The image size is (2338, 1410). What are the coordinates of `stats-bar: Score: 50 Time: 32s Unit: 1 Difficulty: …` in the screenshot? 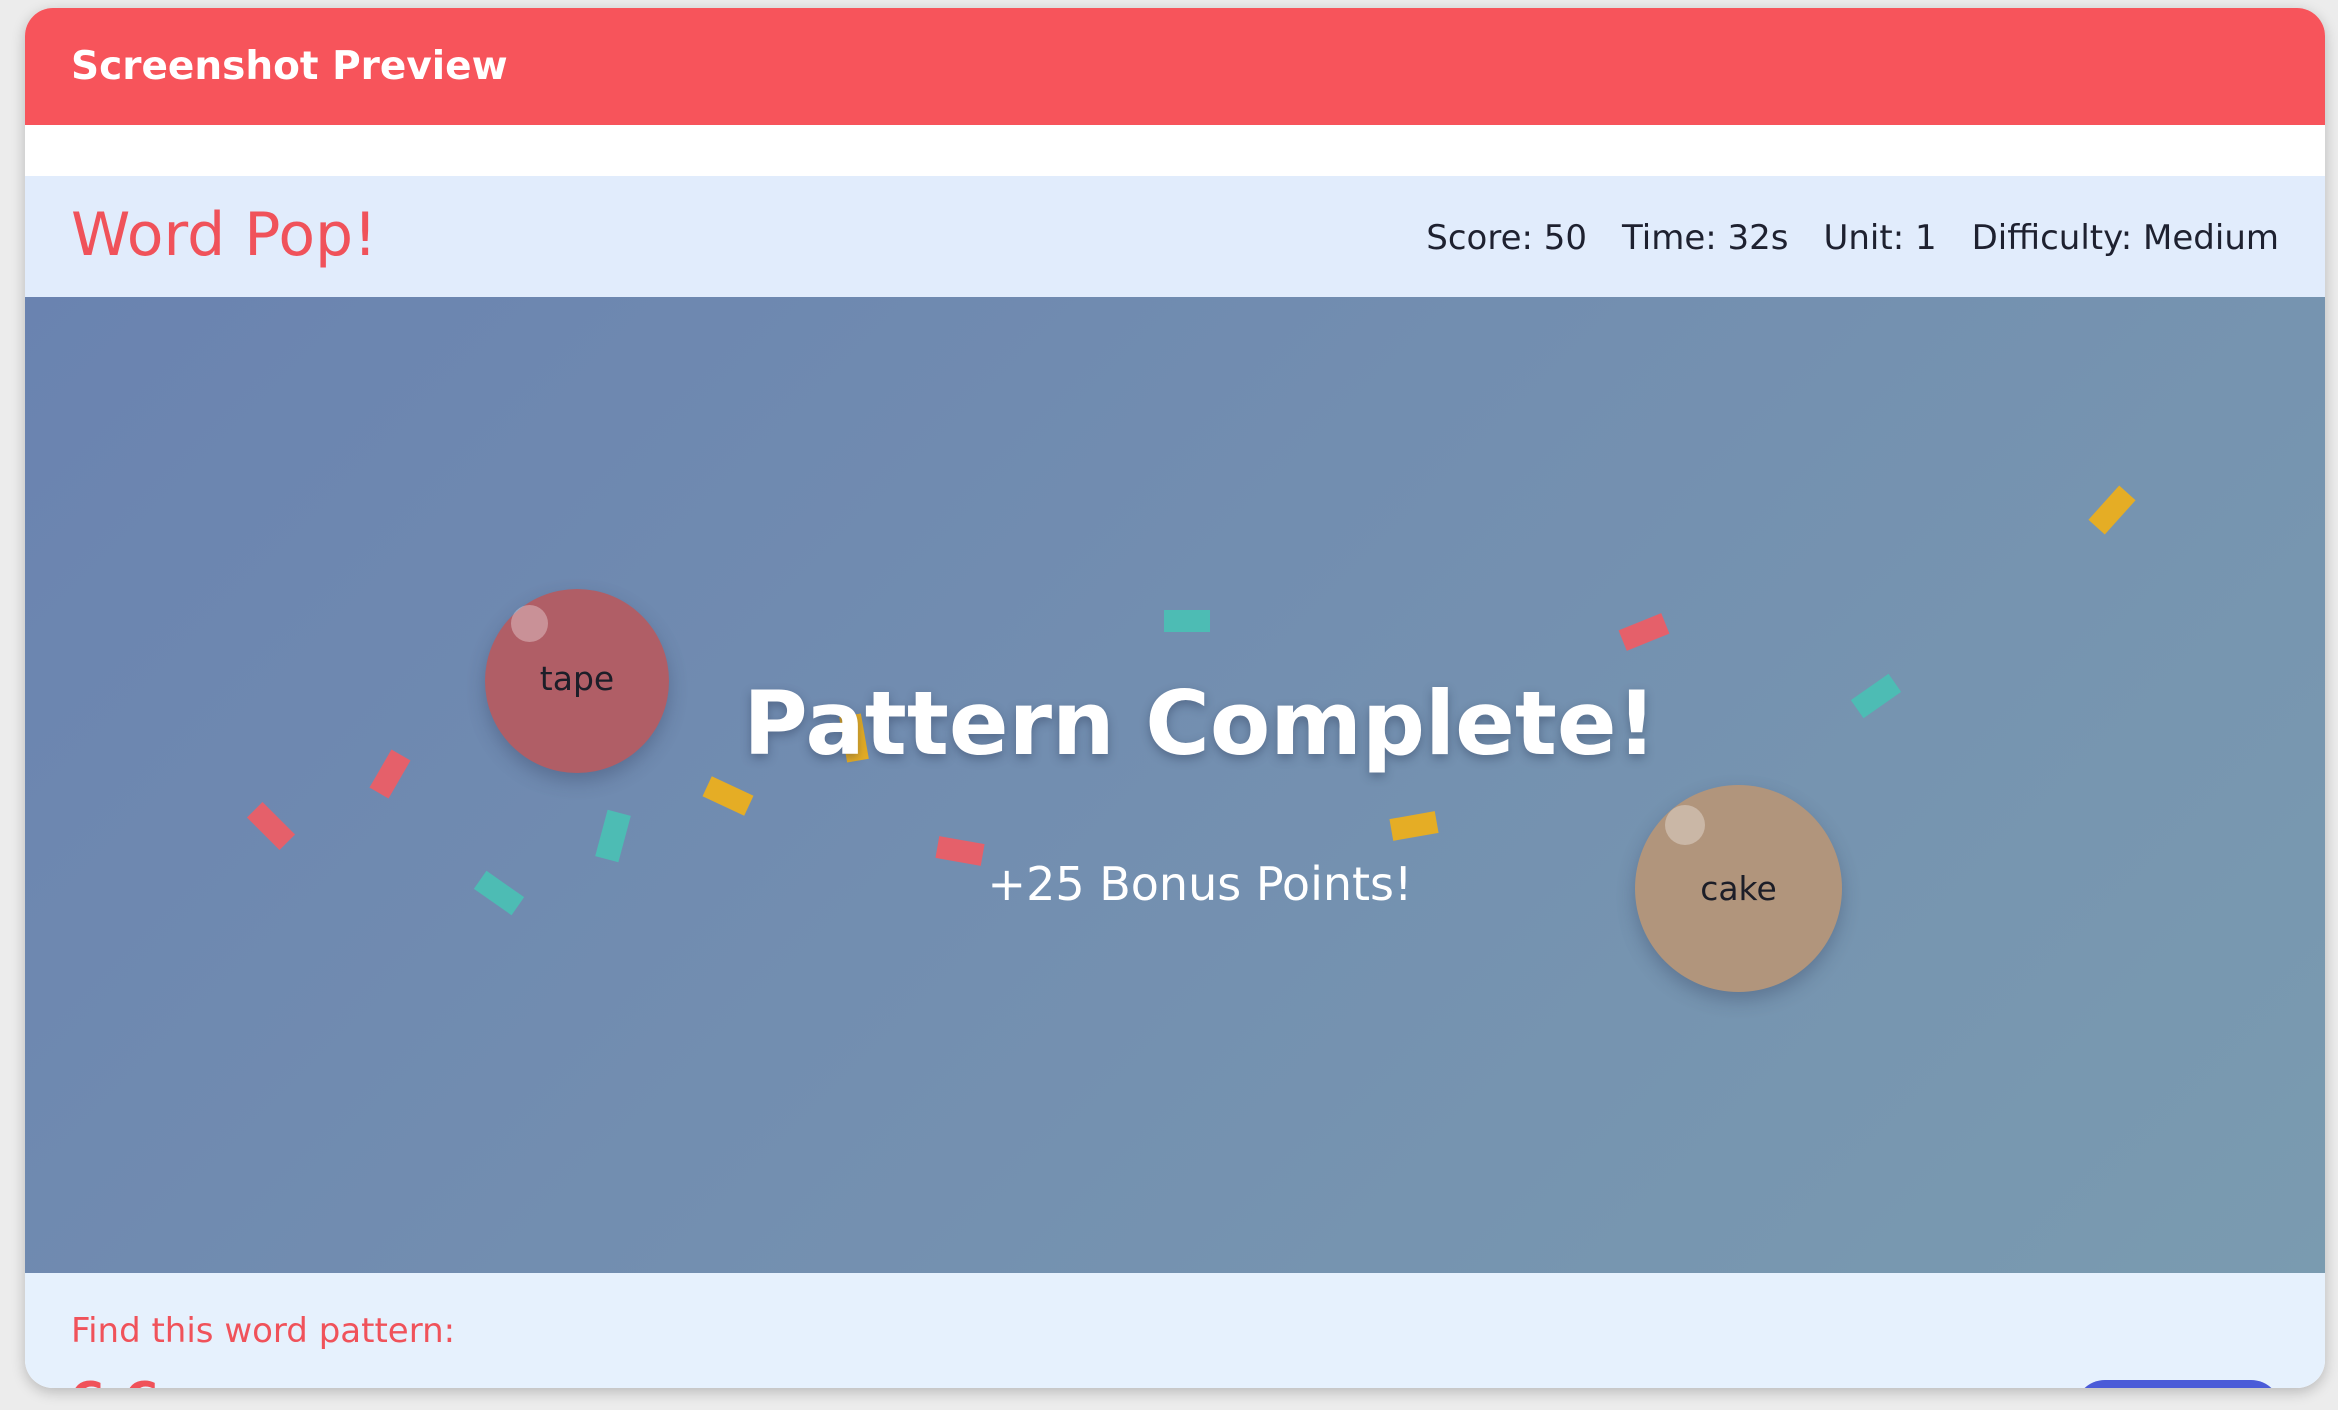 It's located at (1852, 238).